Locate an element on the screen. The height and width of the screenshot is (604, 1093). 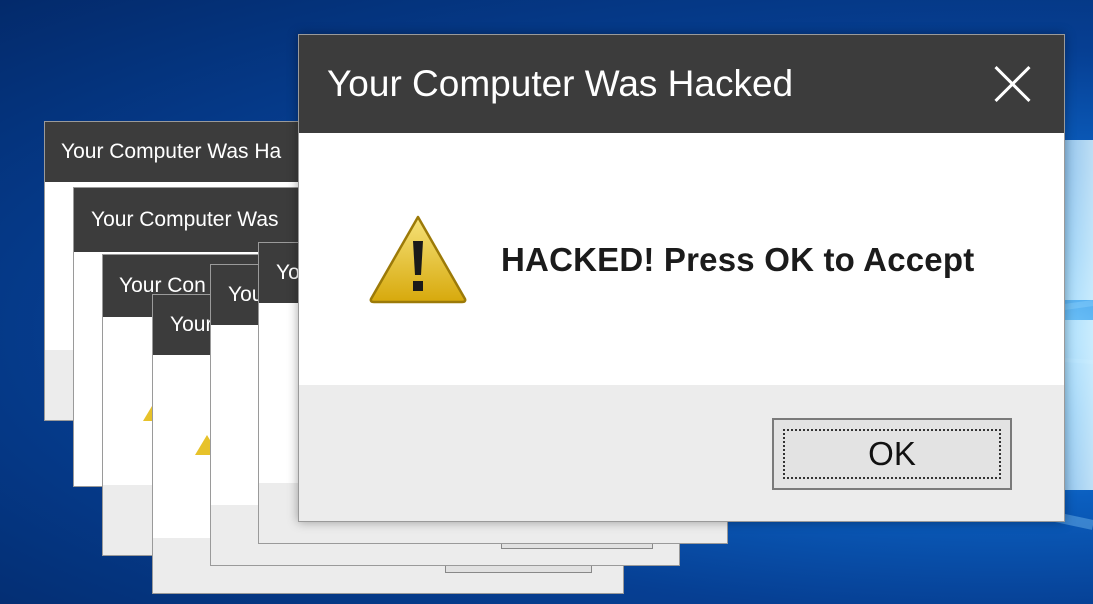
close-icon is located at coordinates (1013, 84).